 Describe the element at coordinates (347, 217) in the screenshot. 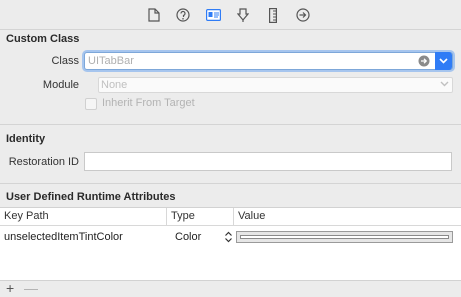

I see `column-header-value: Value` at that location.